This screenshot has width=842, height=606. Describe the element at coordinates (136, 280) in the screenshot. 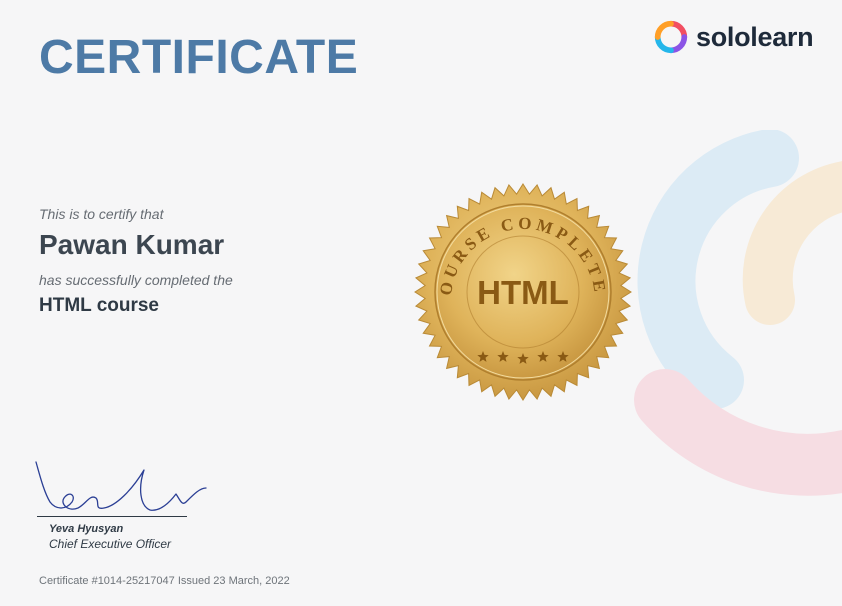

I see `completion-text: has successfully completed the` at that location.